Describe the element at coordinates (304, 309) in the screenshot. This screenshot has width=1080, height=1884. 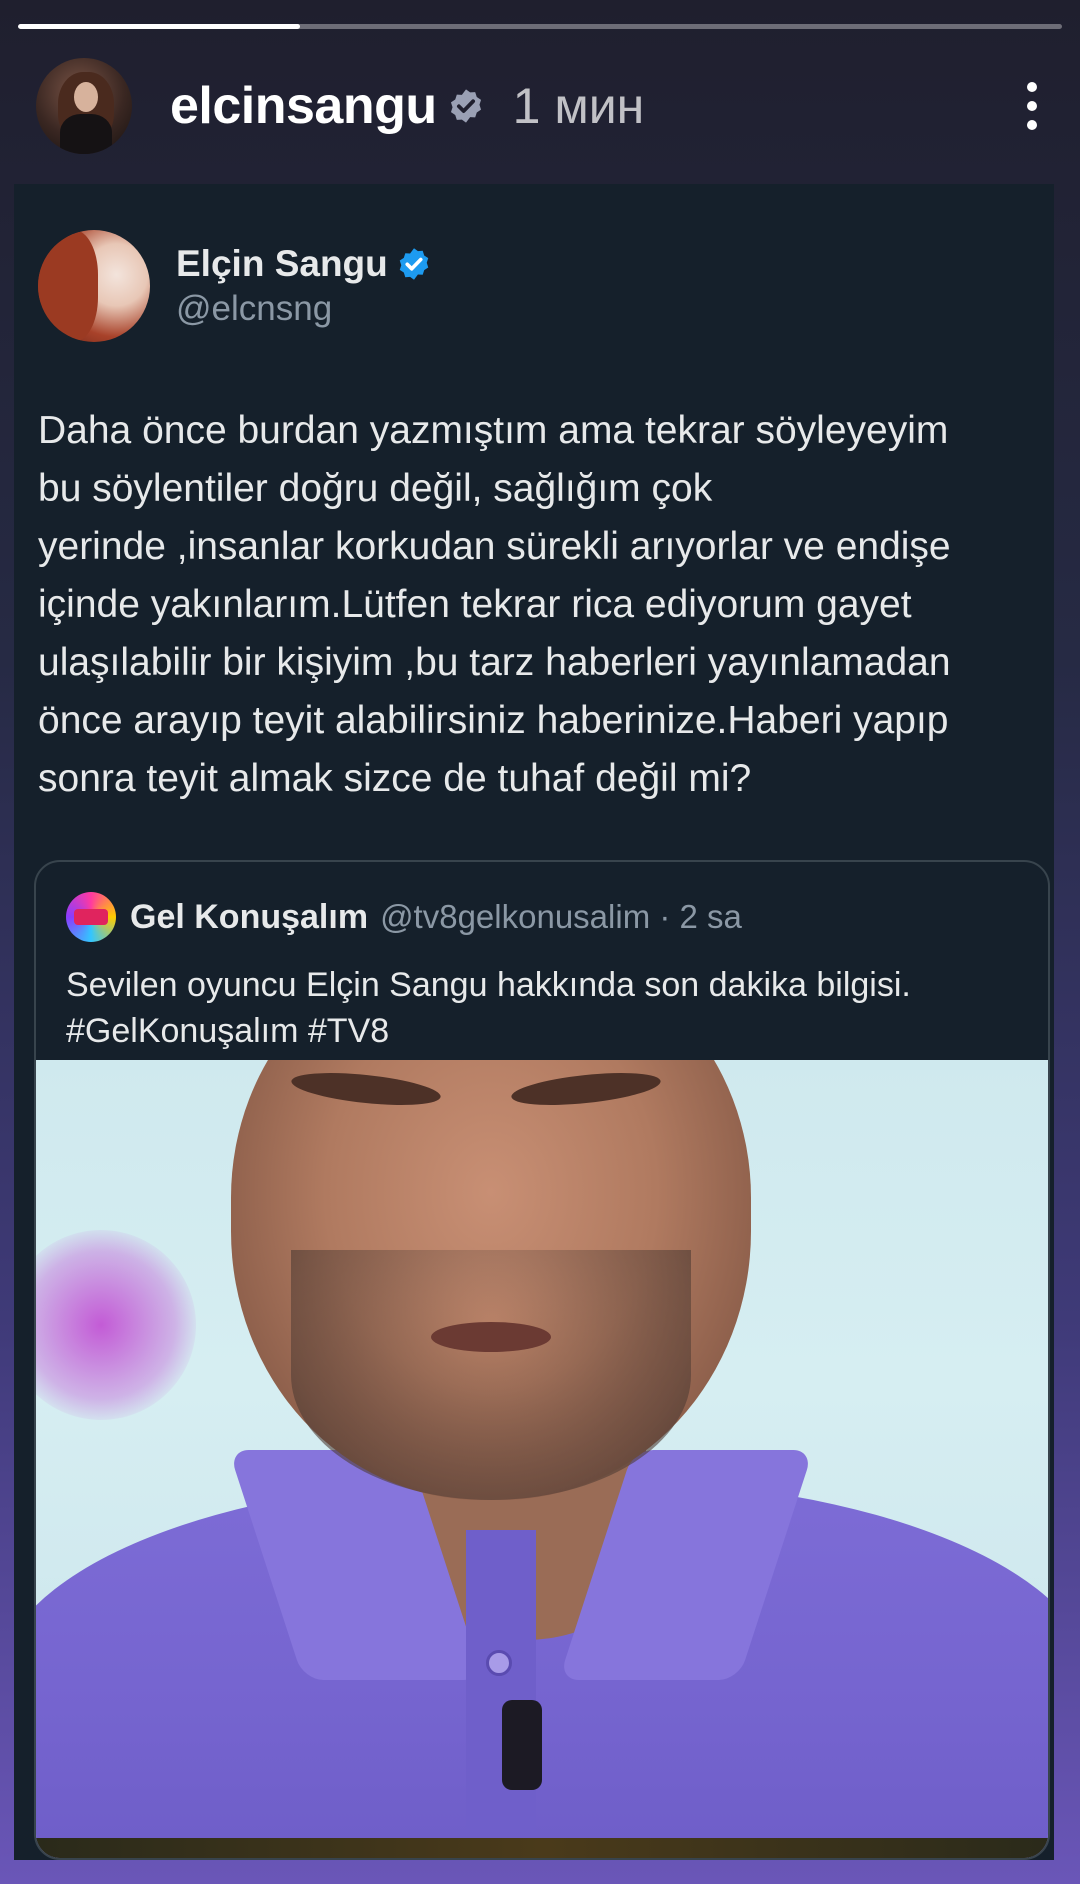
I see `tweet-author-handle: @elcnsng` at that location.